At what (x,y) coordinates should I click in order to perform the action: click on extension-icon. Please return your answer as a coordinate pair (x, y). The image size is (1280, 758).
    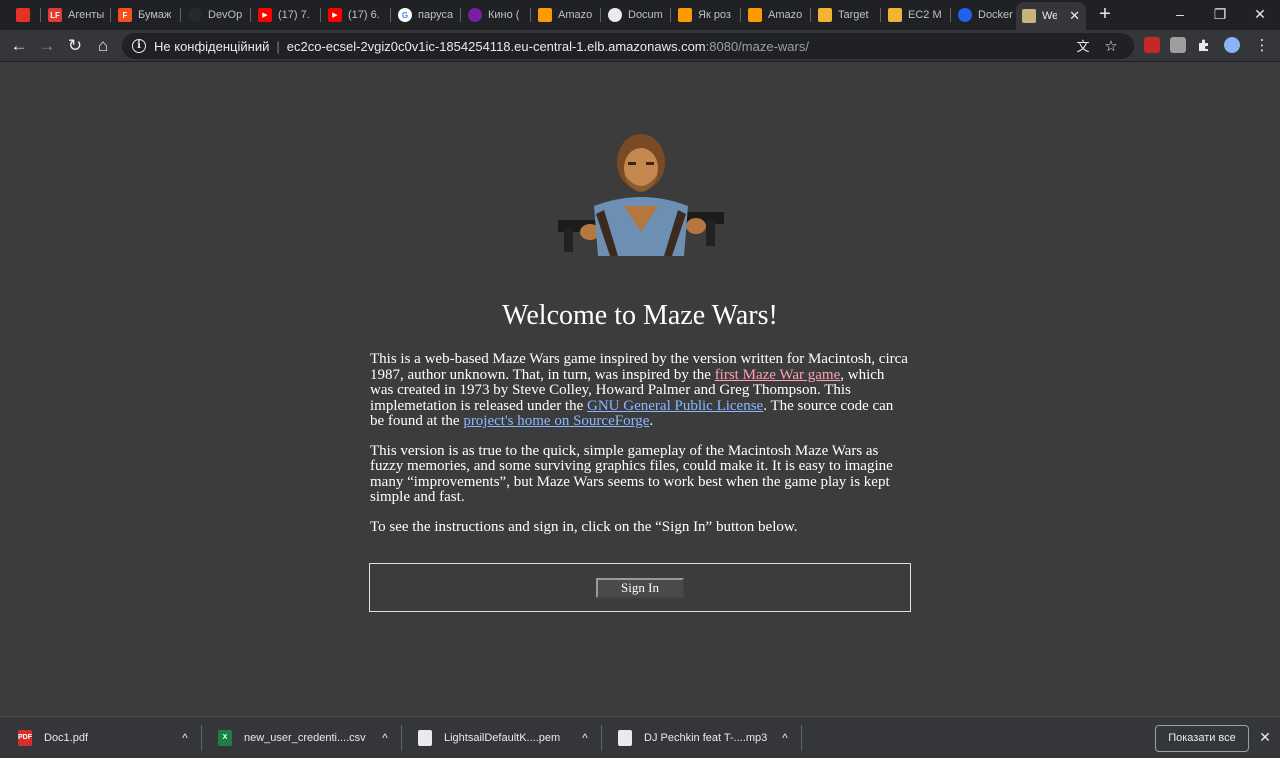
    Looking at the image, I should click on (1178, 45).